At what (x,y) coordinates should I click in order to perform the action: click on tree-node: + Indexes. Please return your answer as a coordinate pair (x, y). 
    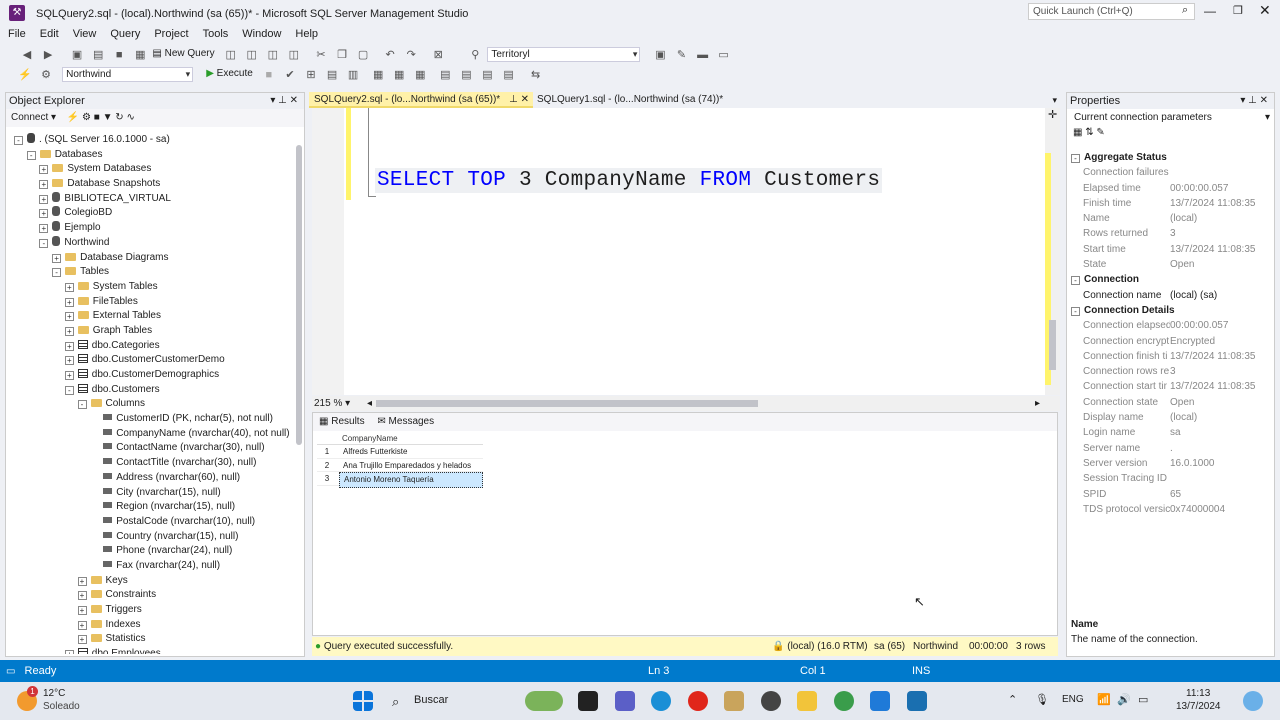
    Looking at the image, I should click on (151, 625).